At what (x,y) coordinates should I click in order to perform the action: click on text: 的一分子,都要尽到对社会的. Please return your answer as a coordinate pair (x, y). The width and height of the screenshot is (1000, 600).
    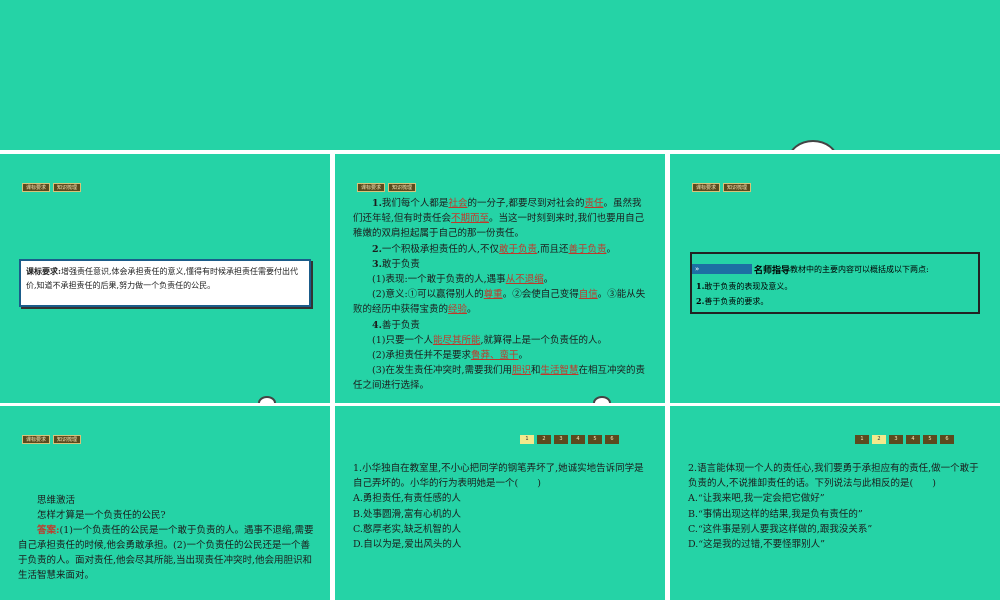
    Looking at the image, I should click on (526, 203).